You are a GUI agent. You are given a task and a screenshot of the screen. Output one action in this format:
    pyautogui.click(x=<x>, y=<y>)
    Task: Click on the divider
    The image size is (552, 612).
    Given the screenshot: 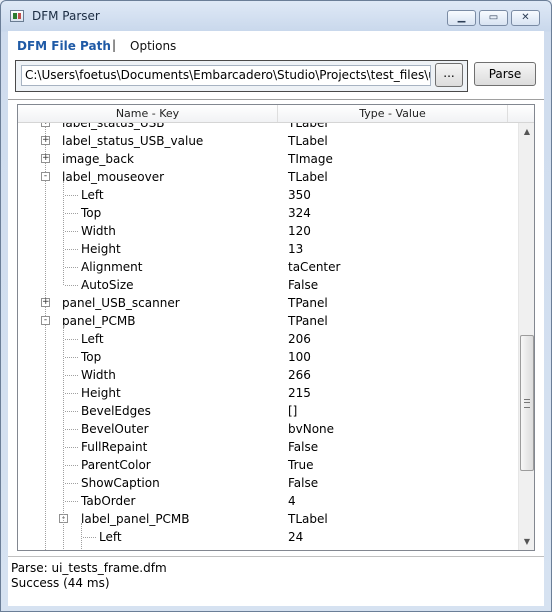 What is the action you would take?
    pyautogui.click(x=276, y=100)
    